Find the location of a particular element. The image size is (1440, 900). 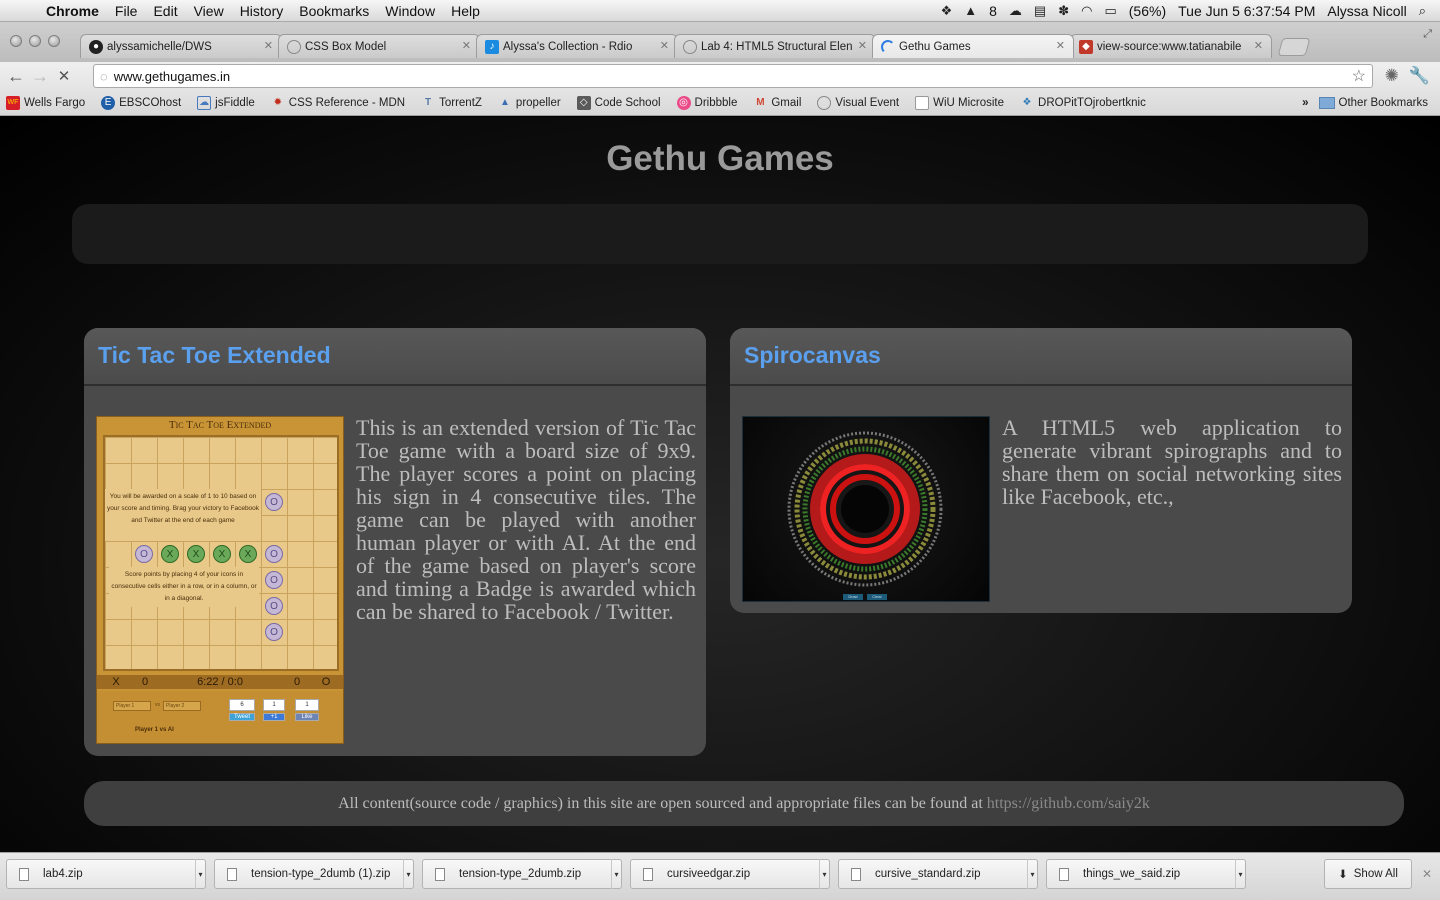

spirocanvas-screenshot: Draw Clear is located at coordinates (866, 509).